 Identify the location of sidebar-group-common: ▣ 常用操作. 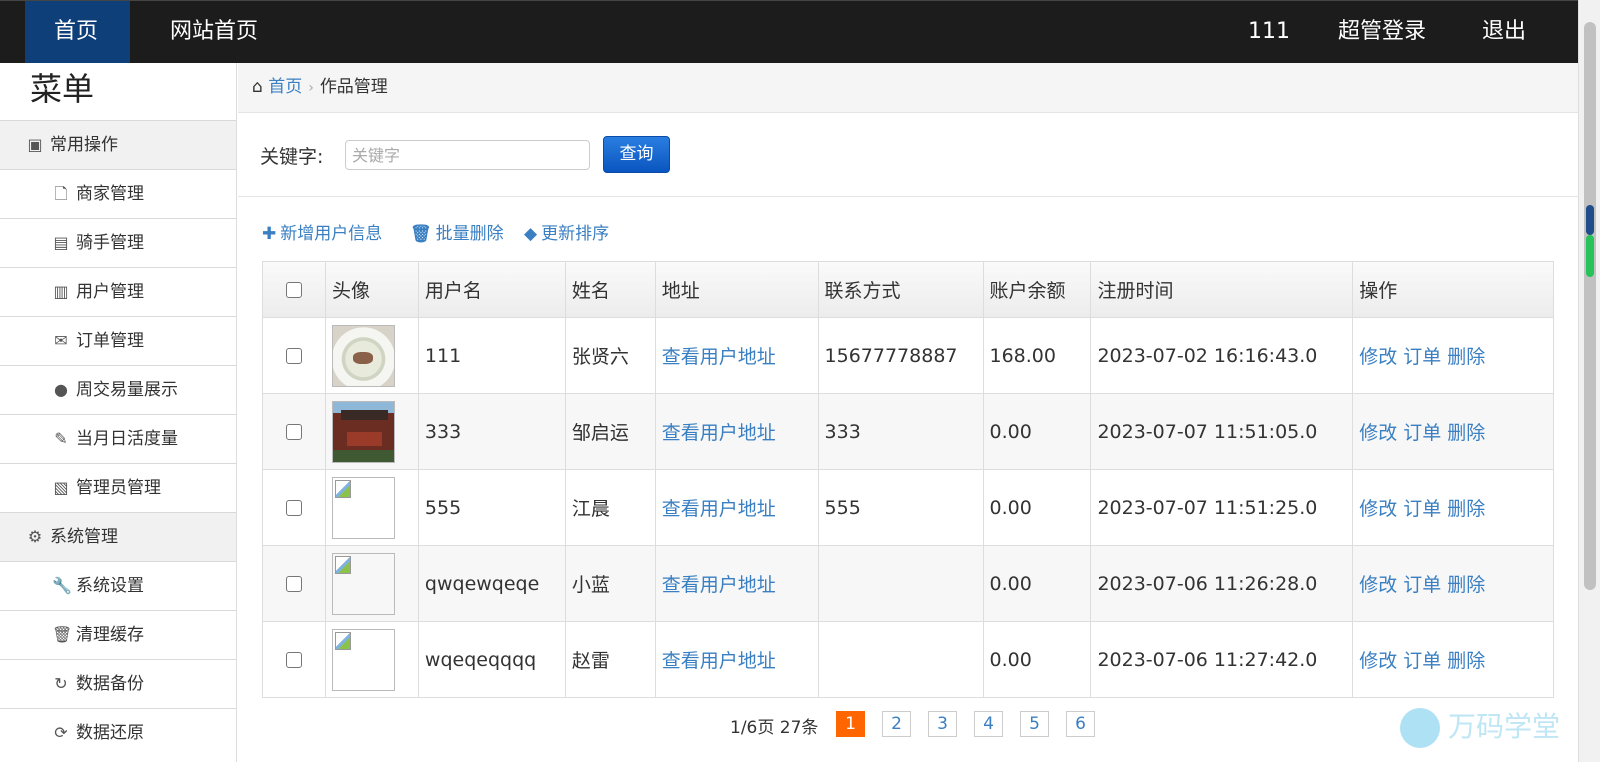
(118, 144).